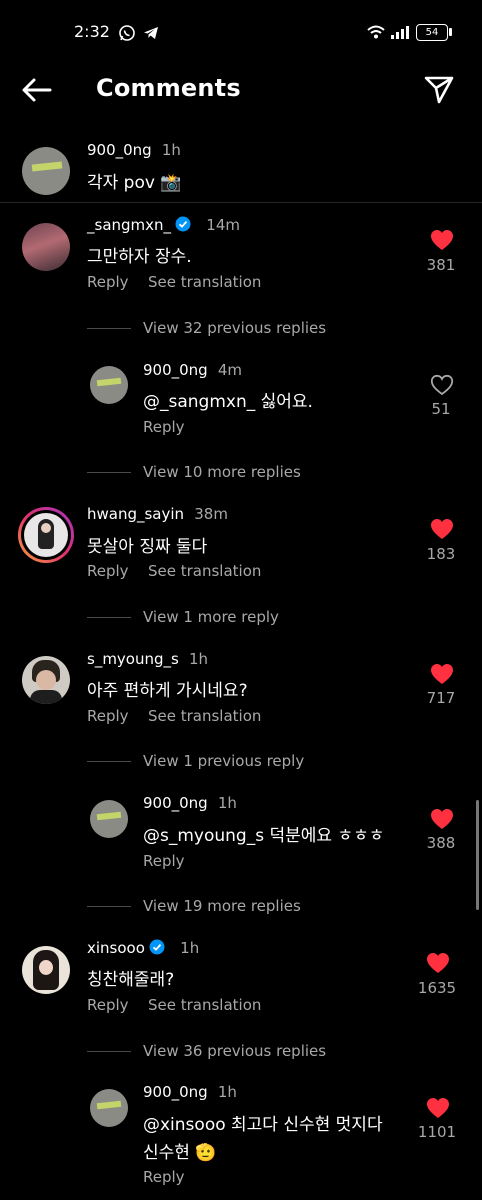 This screenshot has width=482, height=1200. I want to click on page-title: Comments, so click(168, 88).